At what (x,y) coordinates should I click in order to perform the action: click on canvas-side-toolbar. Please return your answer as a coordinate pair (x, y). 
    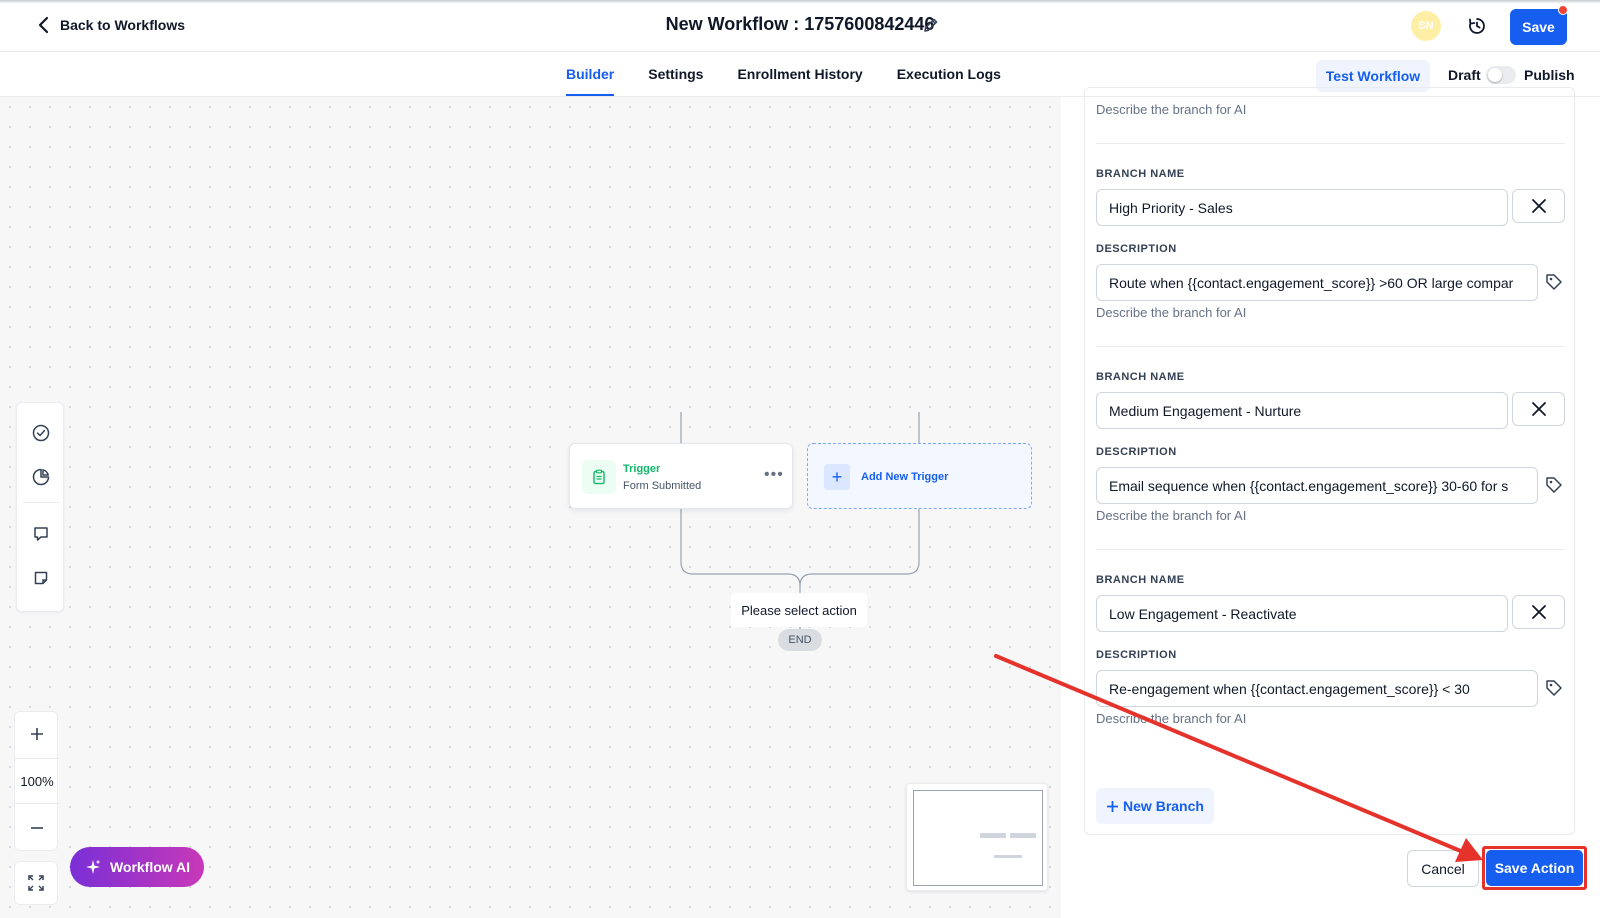
    Looking at the image, I should click on (40, 507).